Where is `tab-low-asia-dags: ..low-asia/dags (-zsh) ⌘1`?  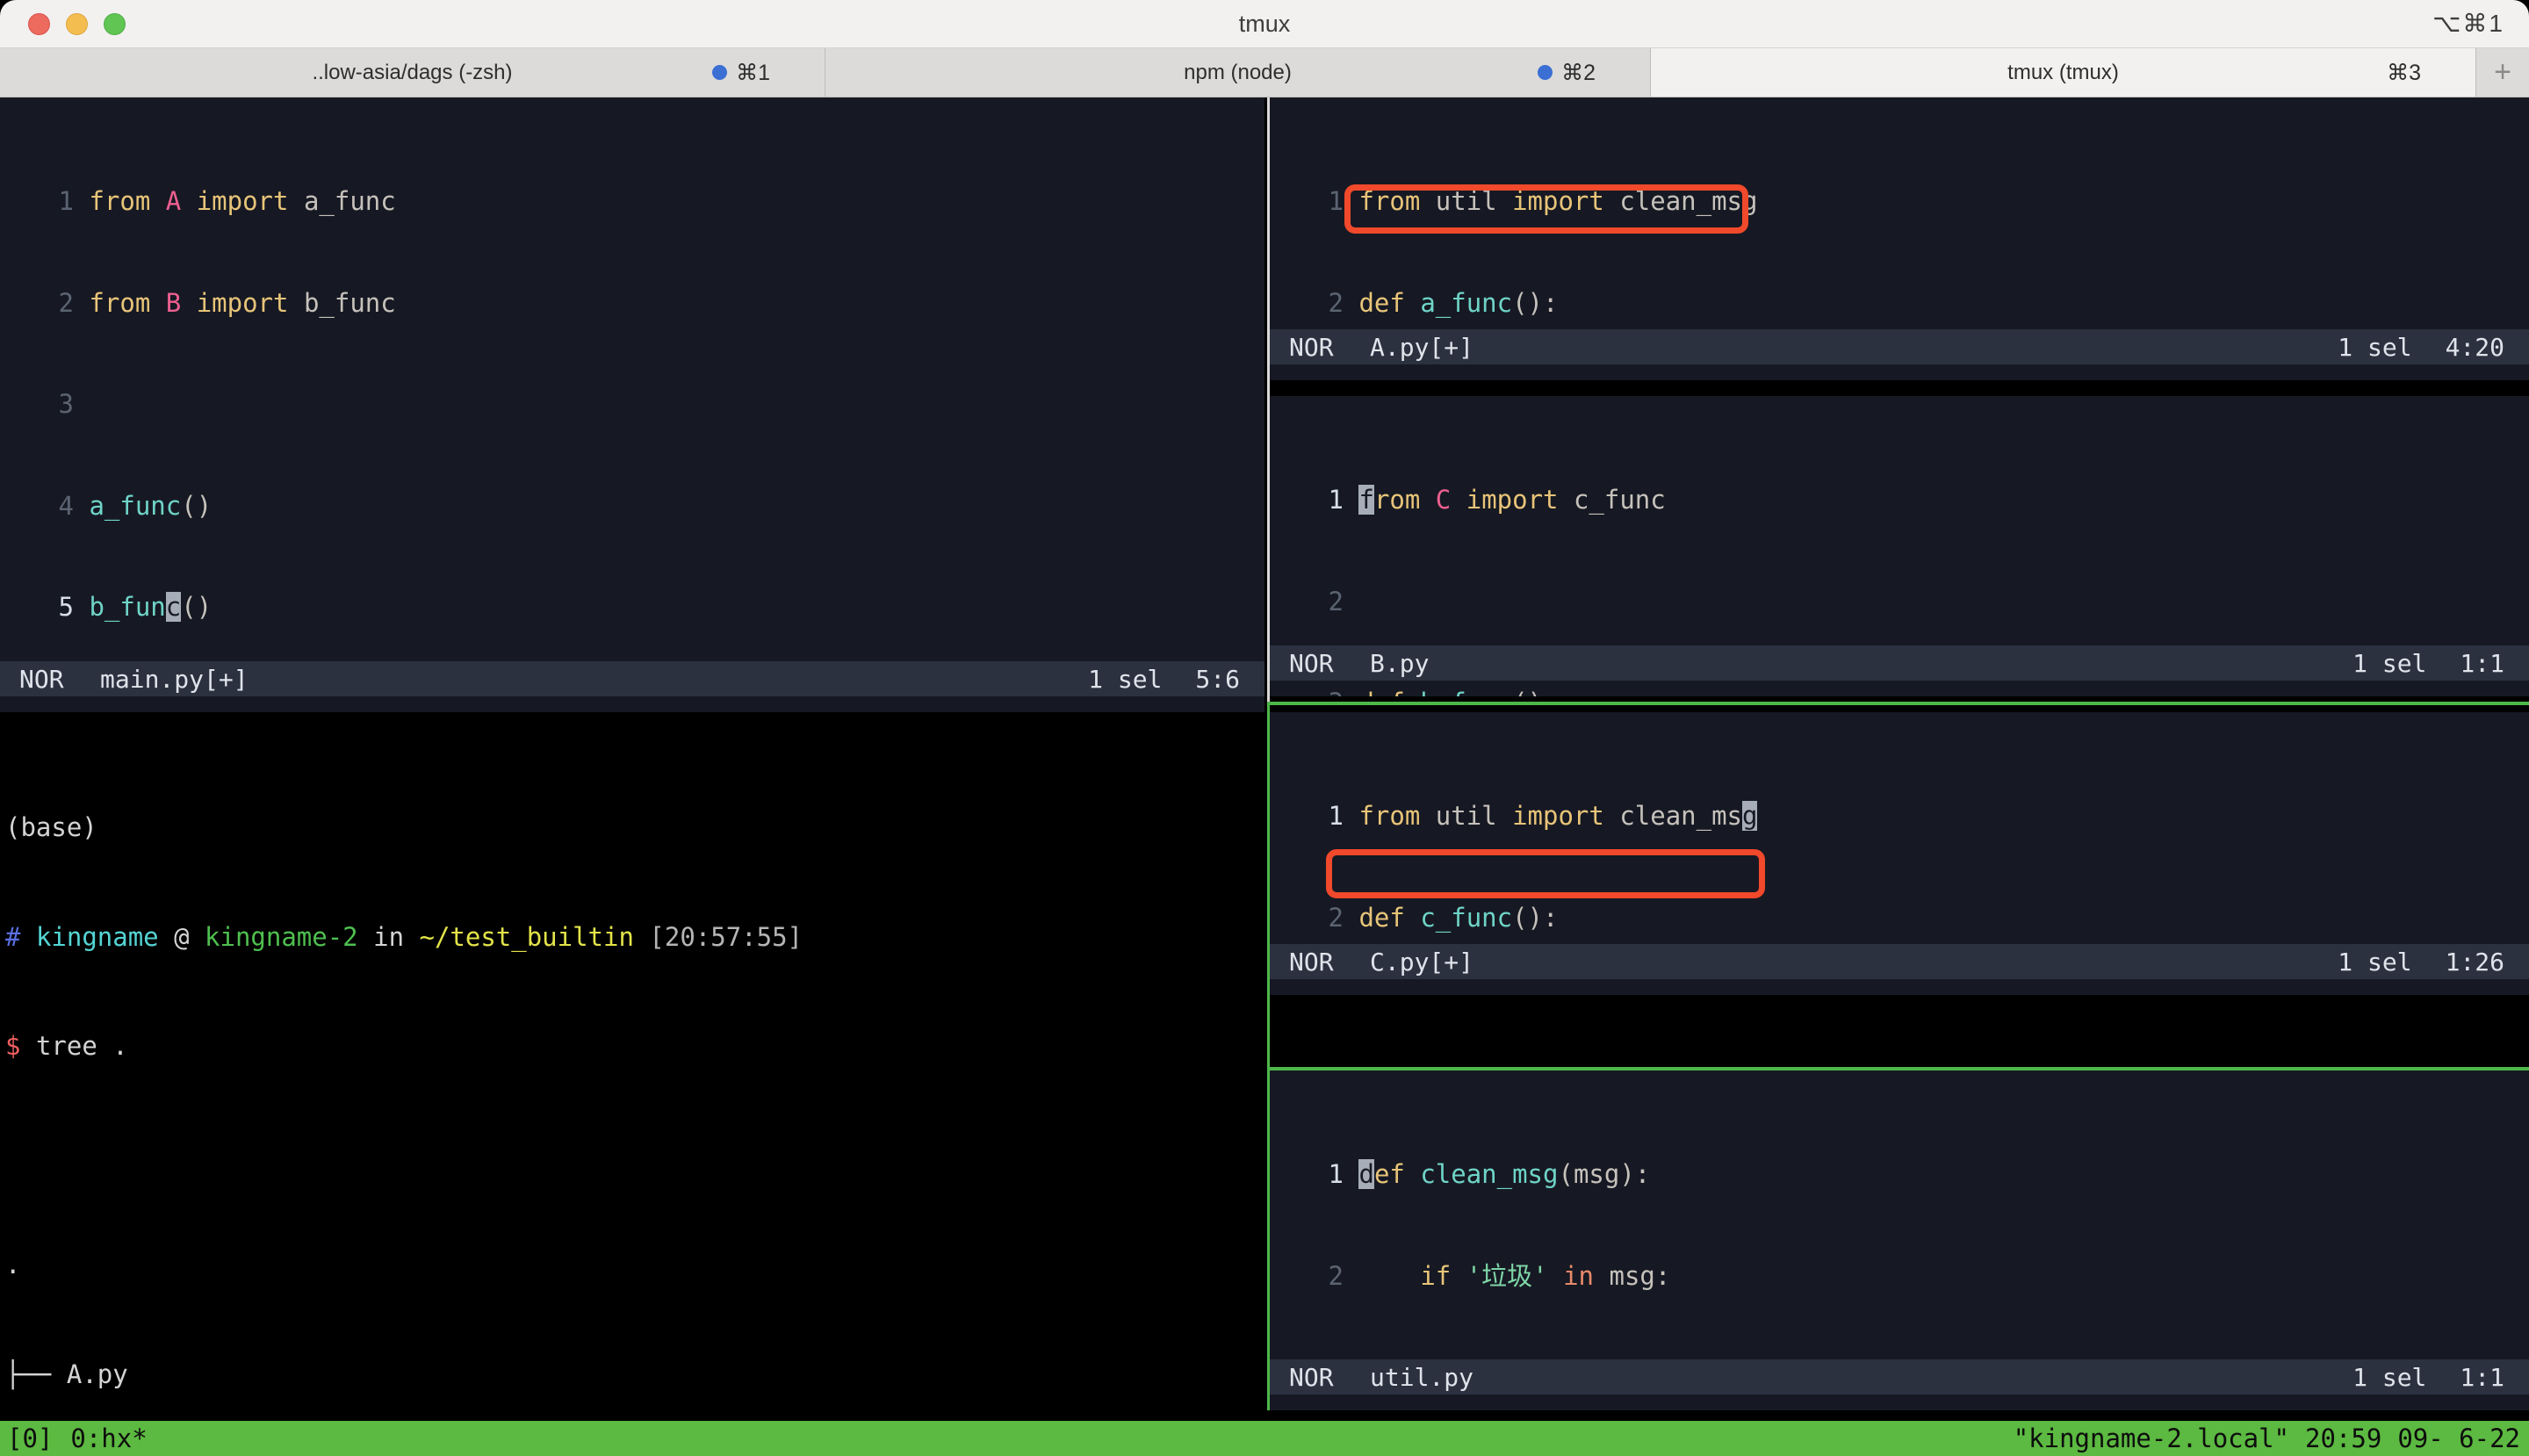
tab-low-asia-dags: ..low-asia/dags (-zsh) ⌘1 is located at coordinates (413, 72).